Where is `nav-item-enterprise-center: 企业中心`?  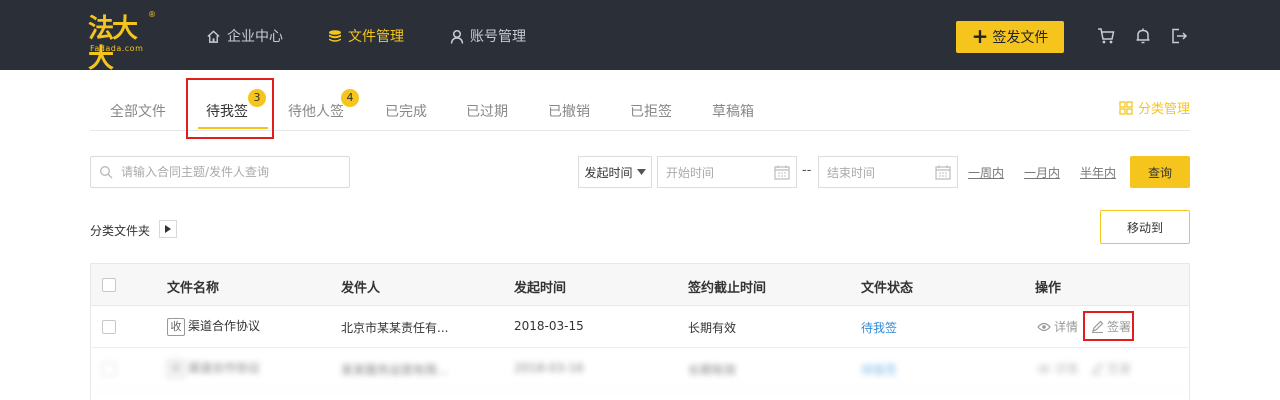 nav-item-enterprise-center: 企业中心 is located at coordinates (244, 36).